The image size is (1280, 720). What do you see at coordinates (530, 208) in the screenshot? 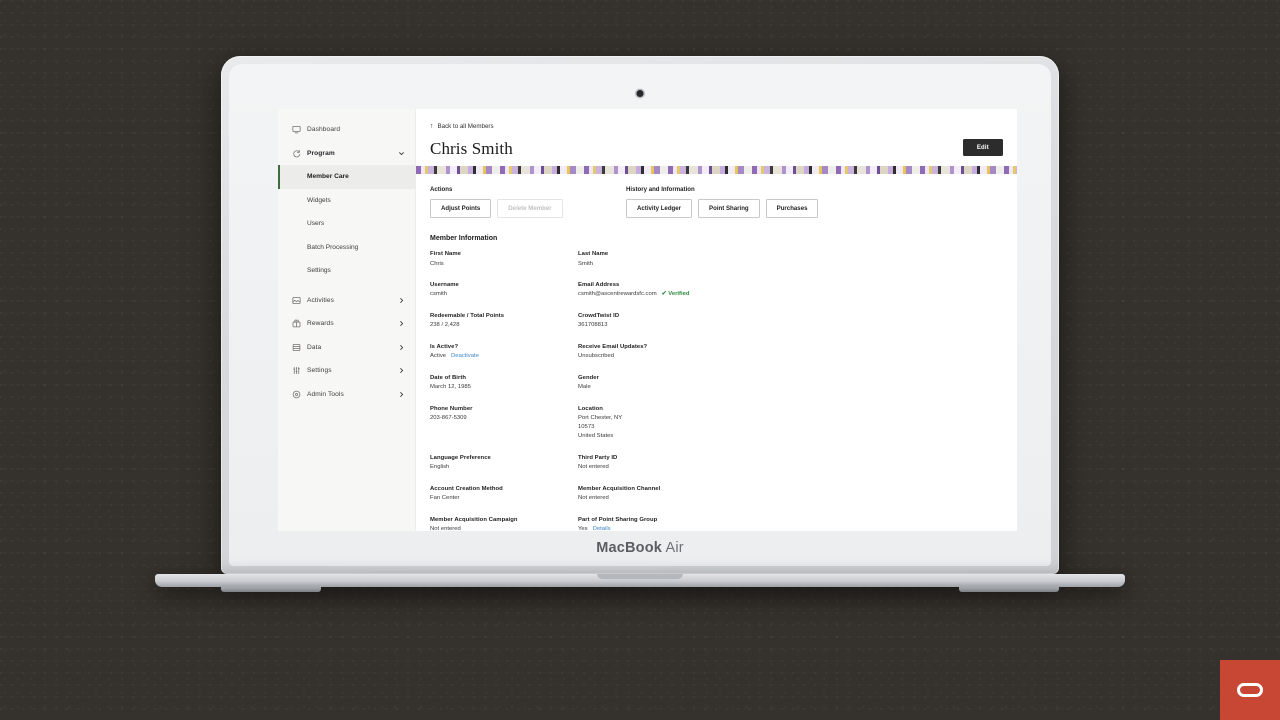
I see `delete-member-button: Delete Member` at bounding box center [530, 208].